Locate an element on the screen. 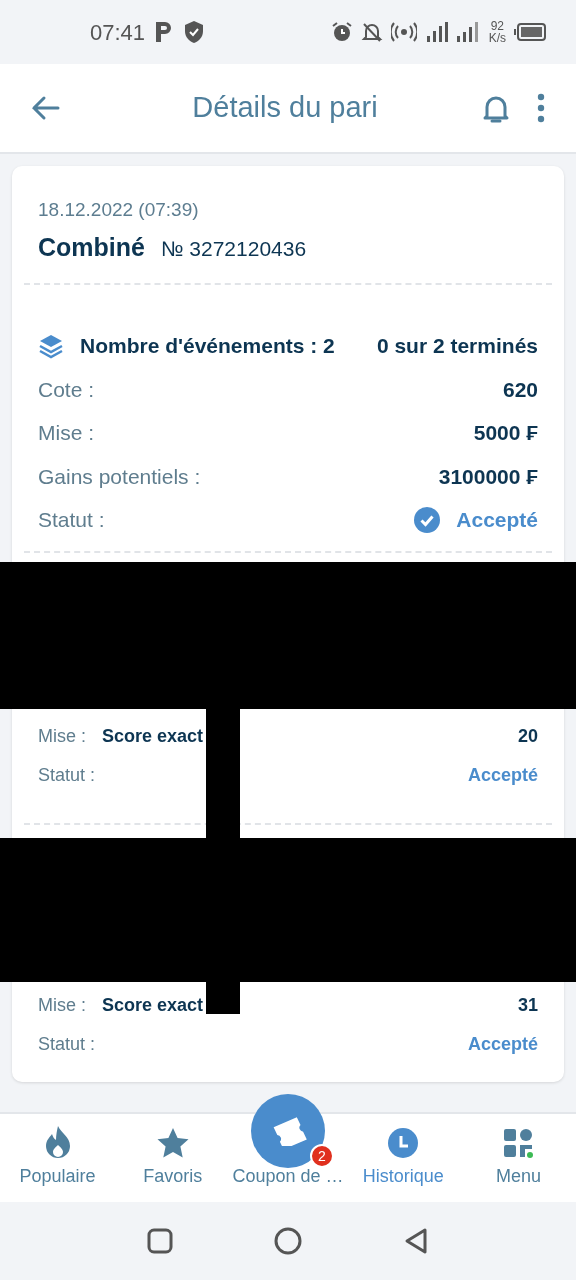  back-button is located at coordinates (45, 108).